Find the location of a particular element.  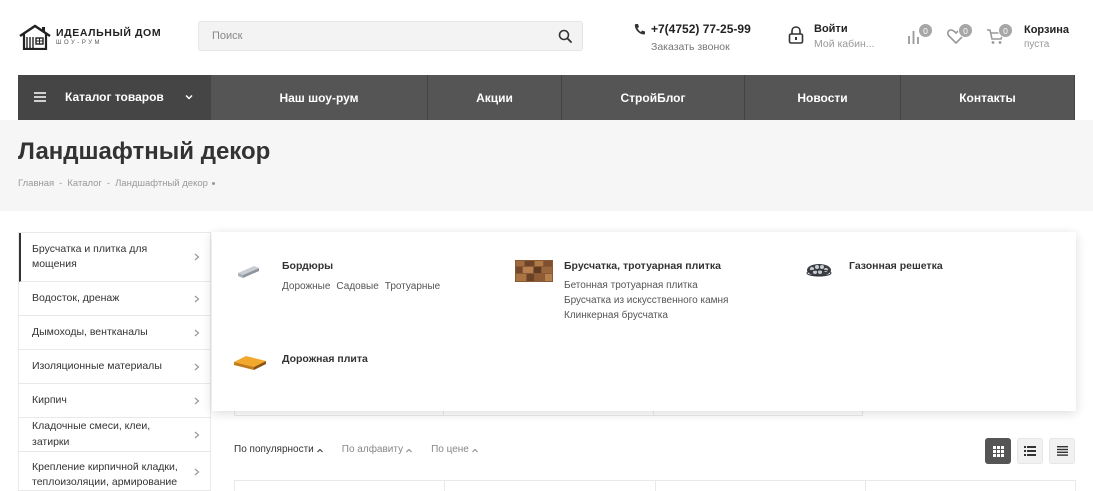

cart-button: 0 is located at coordinates (999, 34).